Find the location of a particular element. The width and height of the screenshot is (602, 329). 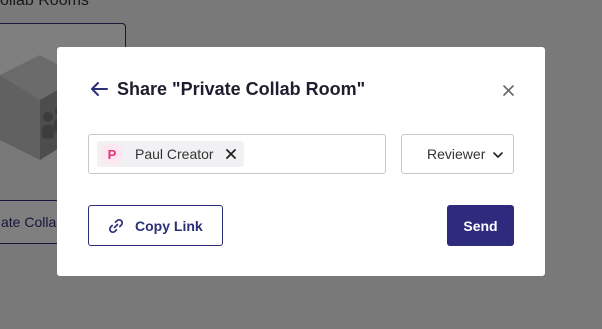

back-button is located at coordinates (99, 89).